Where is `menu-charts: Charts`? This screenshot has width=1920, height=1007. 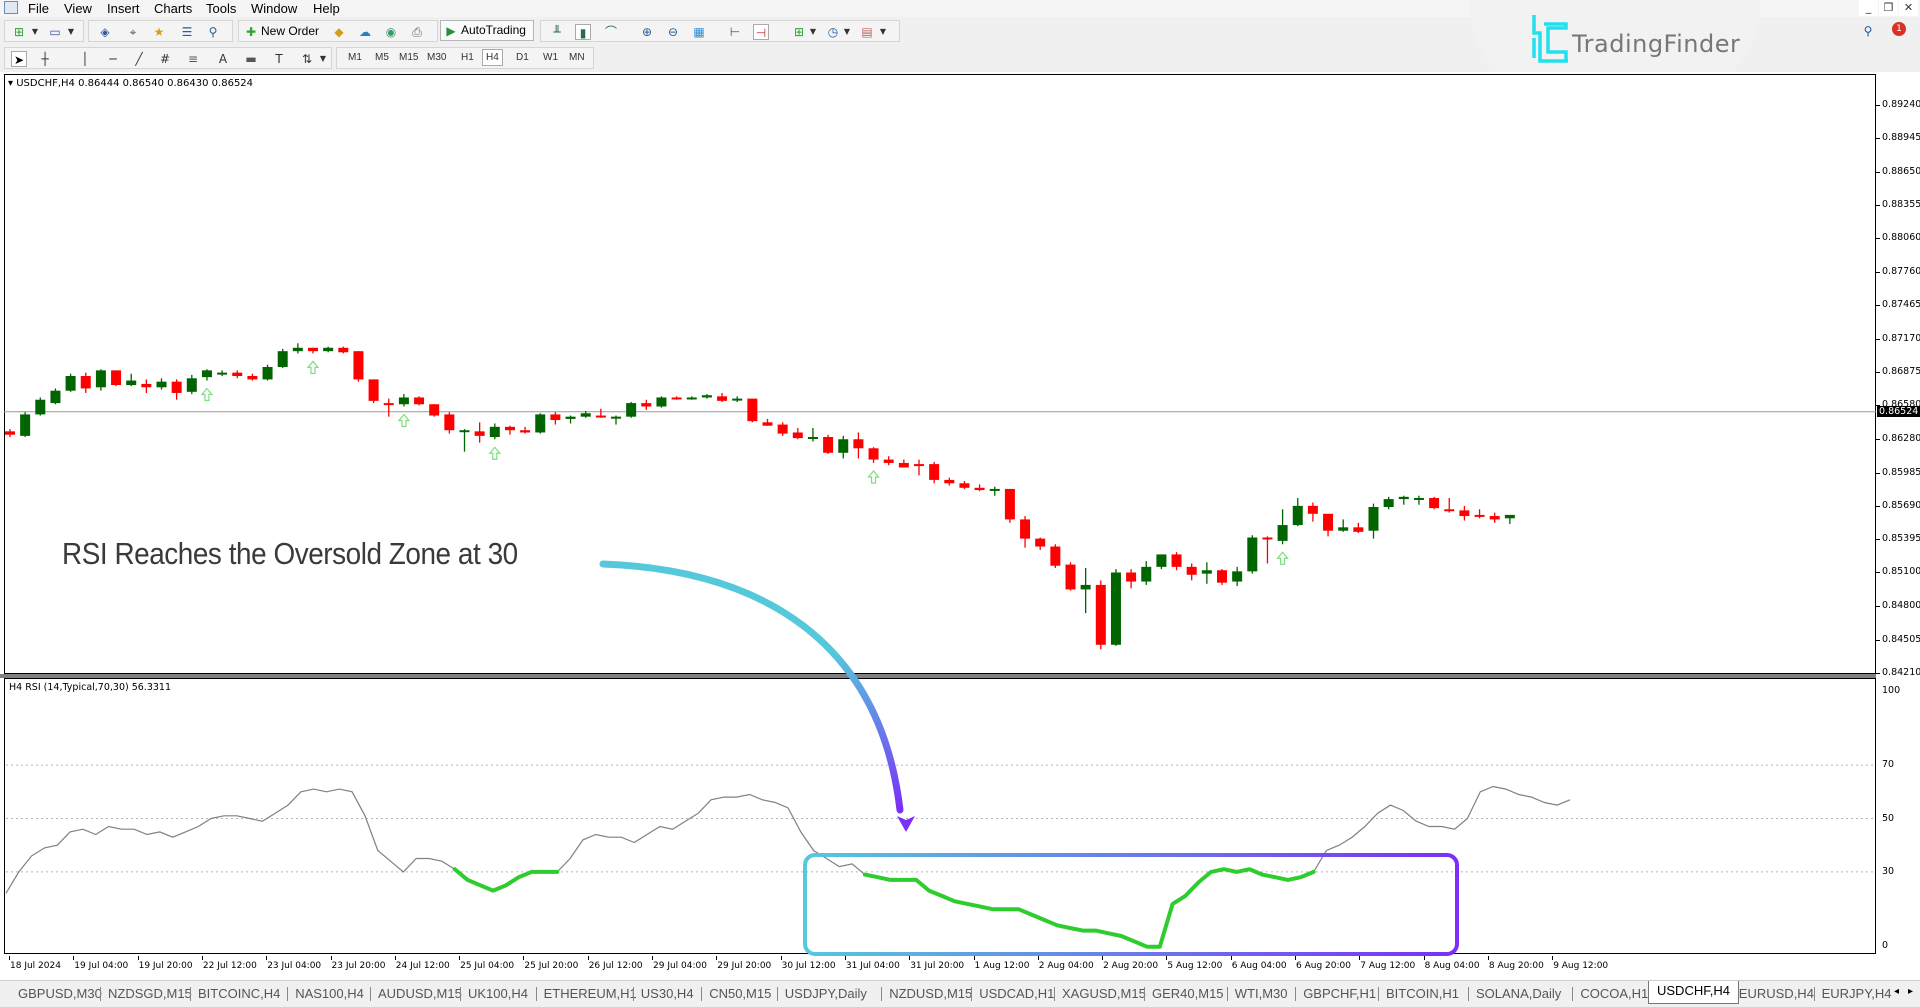
menu-charts: Charts is located at coordinates (173, 8).